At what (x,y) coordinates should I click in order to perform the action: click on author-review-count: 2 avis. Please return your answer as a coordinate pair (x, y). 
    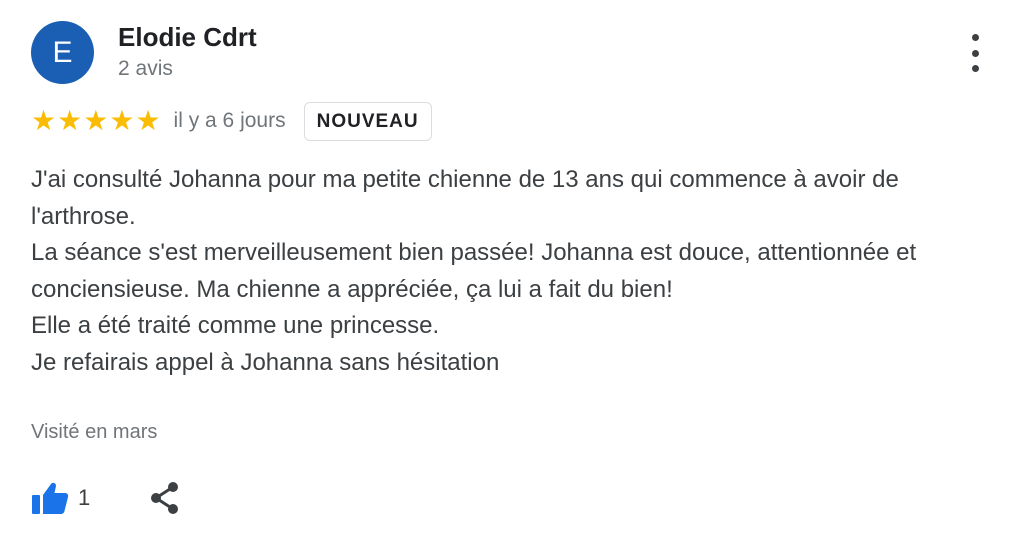
    Looking at the image, I should click on (145, 68).